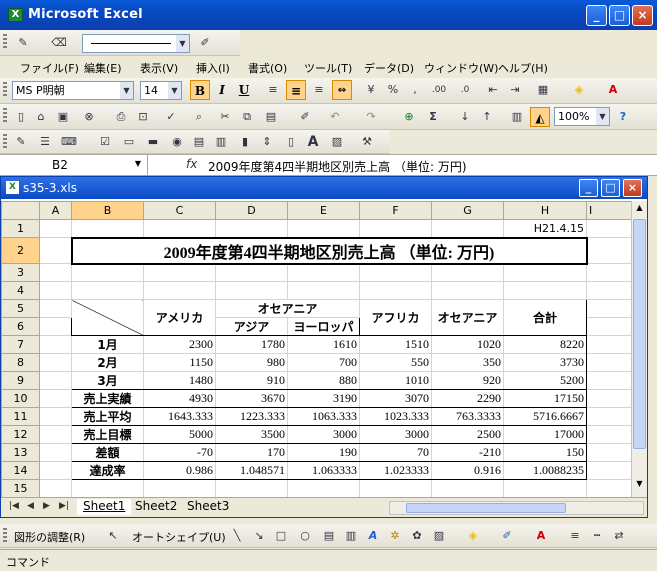 The height and width of the screenshot is (571, 657). Describe the element at coordinates (461, 68) in the screenshot. I see `menu-window: ウィンドウ(W)` at that location.